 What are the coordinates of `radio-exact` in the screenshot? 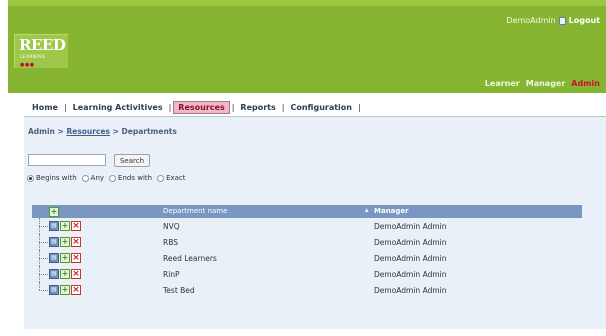 It's located at (161, 178).